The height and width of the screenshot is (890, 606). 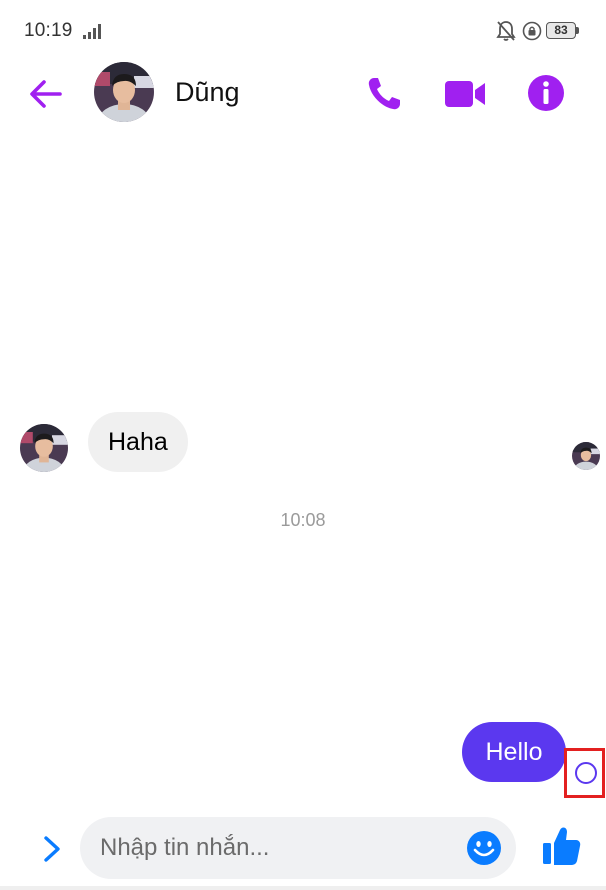 What do you see at coordinates (92, 31) in the screenshot?
I see `signal-icon` at bounding box center [92, 31].